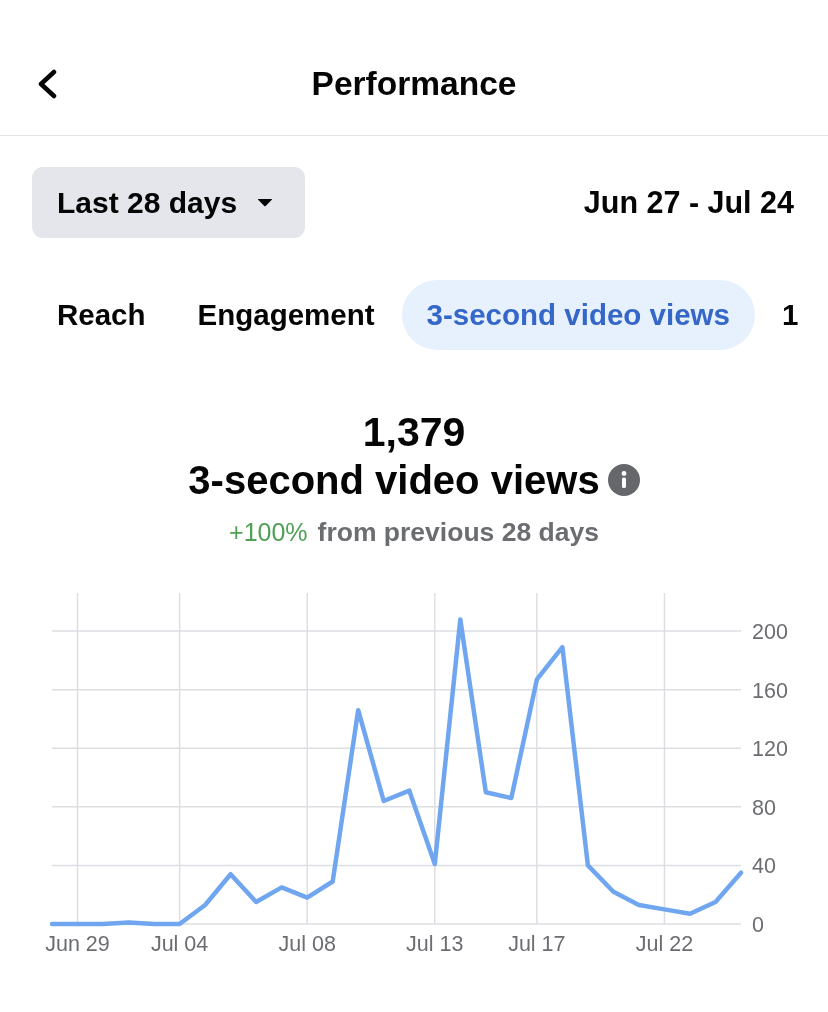 The height and width of the screenshot is (1012, 828). I want to click on info-icon, so click(623, 480).